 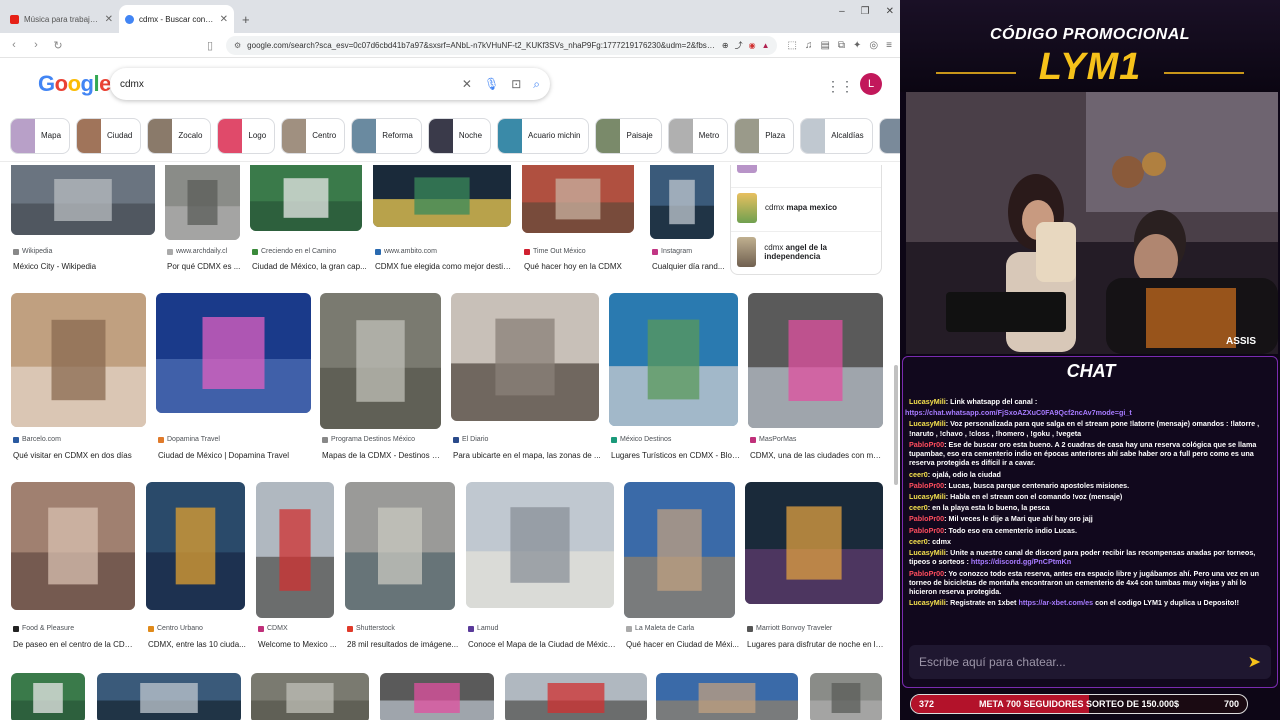 I want to click on result-title: Ciudad de México | Dopamina Travel, so click(x=223, y=455).